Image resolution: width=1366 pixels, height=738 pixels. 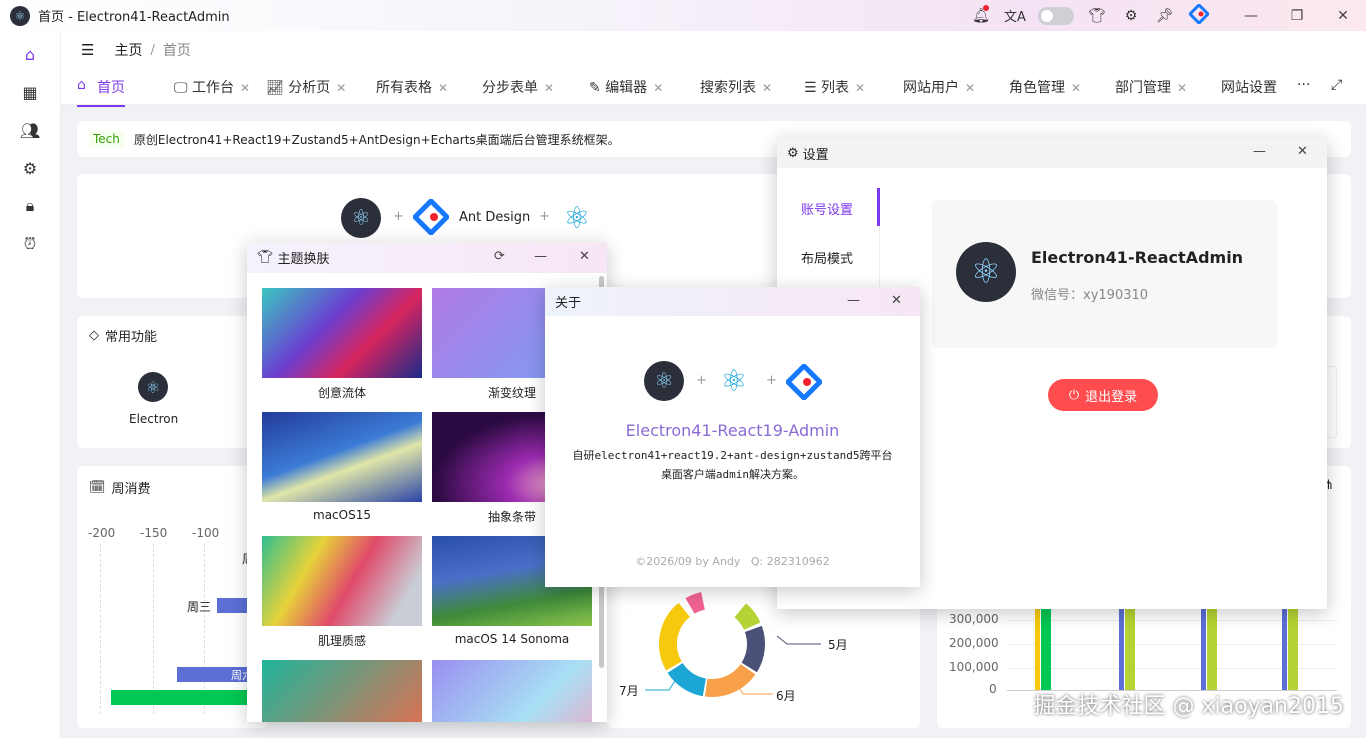 I want to click on profile-panel: ⚛ Electron41-ReactAdmin 微信号：xy190310, so click(x=1104, y=274).